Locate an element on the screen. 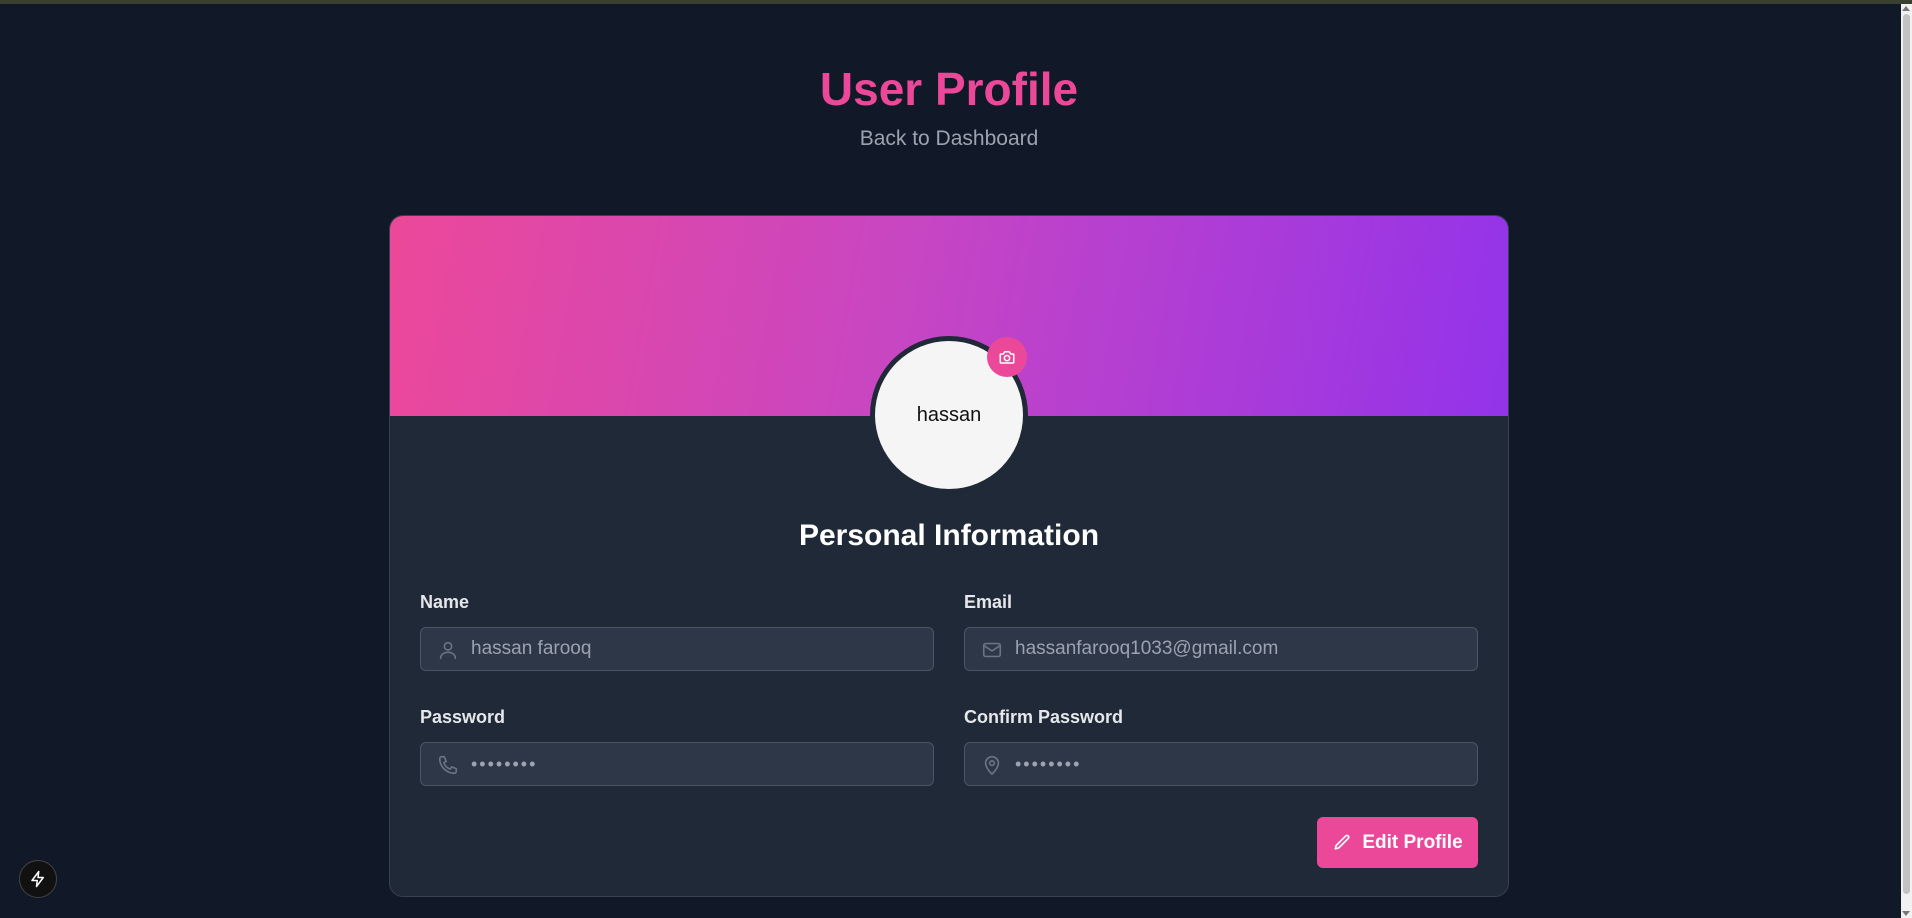  scrollbar-thumb is located at coordinates (1906, 454).